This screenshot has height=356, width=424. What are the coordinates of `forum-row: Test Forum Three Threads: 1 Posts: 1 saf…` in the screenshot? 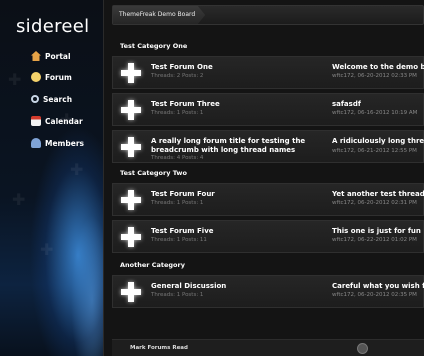 It's located at (268, 109).